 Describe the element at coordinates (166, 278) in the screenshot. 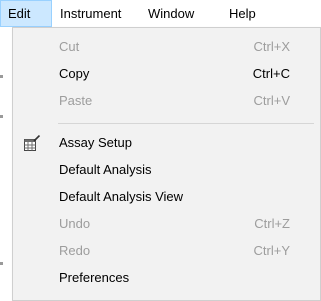

I see `menu-item-preferences: Preferences` at that location.